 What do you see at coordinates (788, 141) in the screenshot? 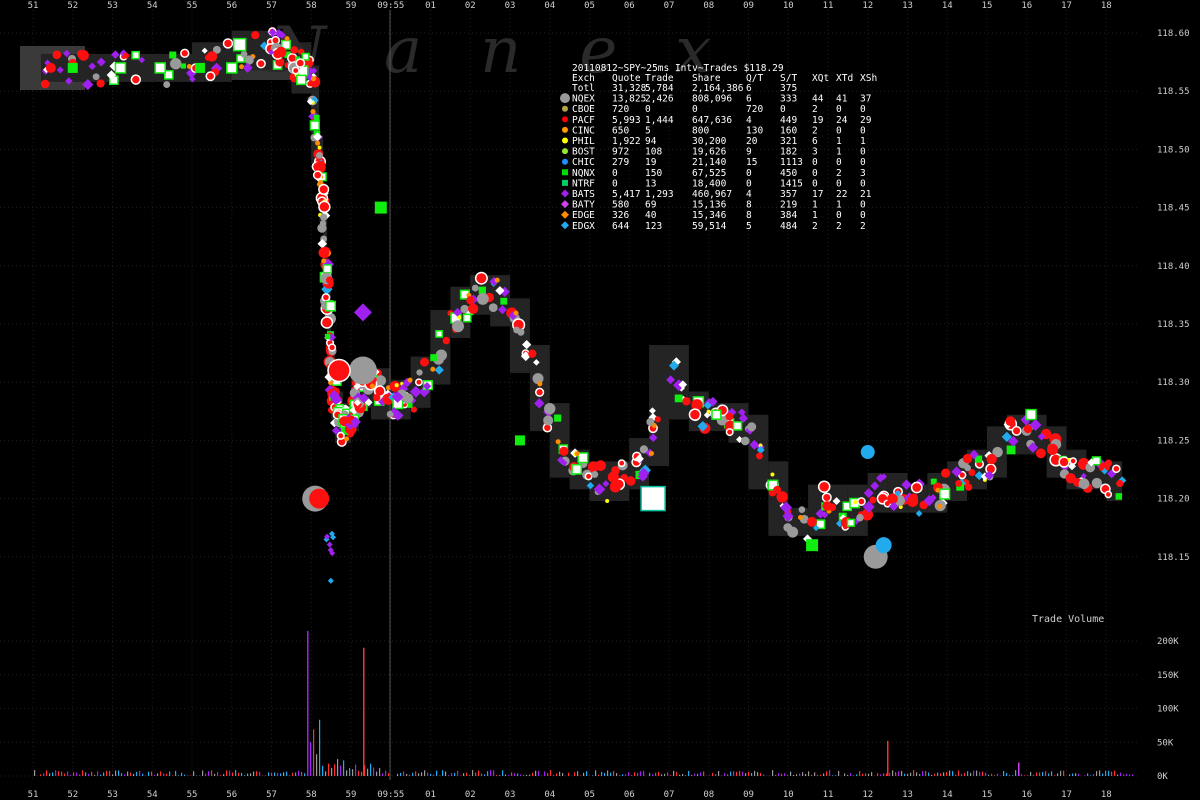
I see `legend-cell: 321` at bounding box center [788, 141].